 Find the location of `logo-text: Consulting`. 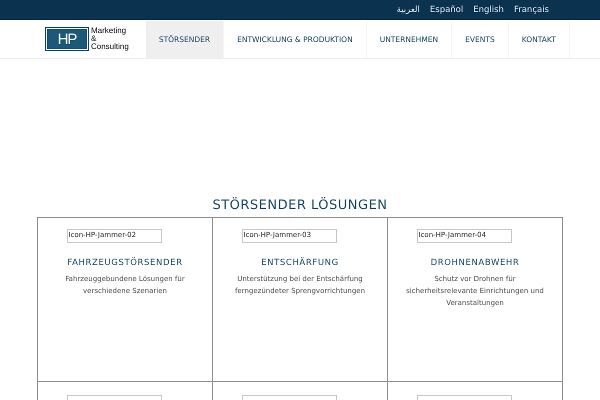

logo-text: Consulting is located at coordinates (110, 47).